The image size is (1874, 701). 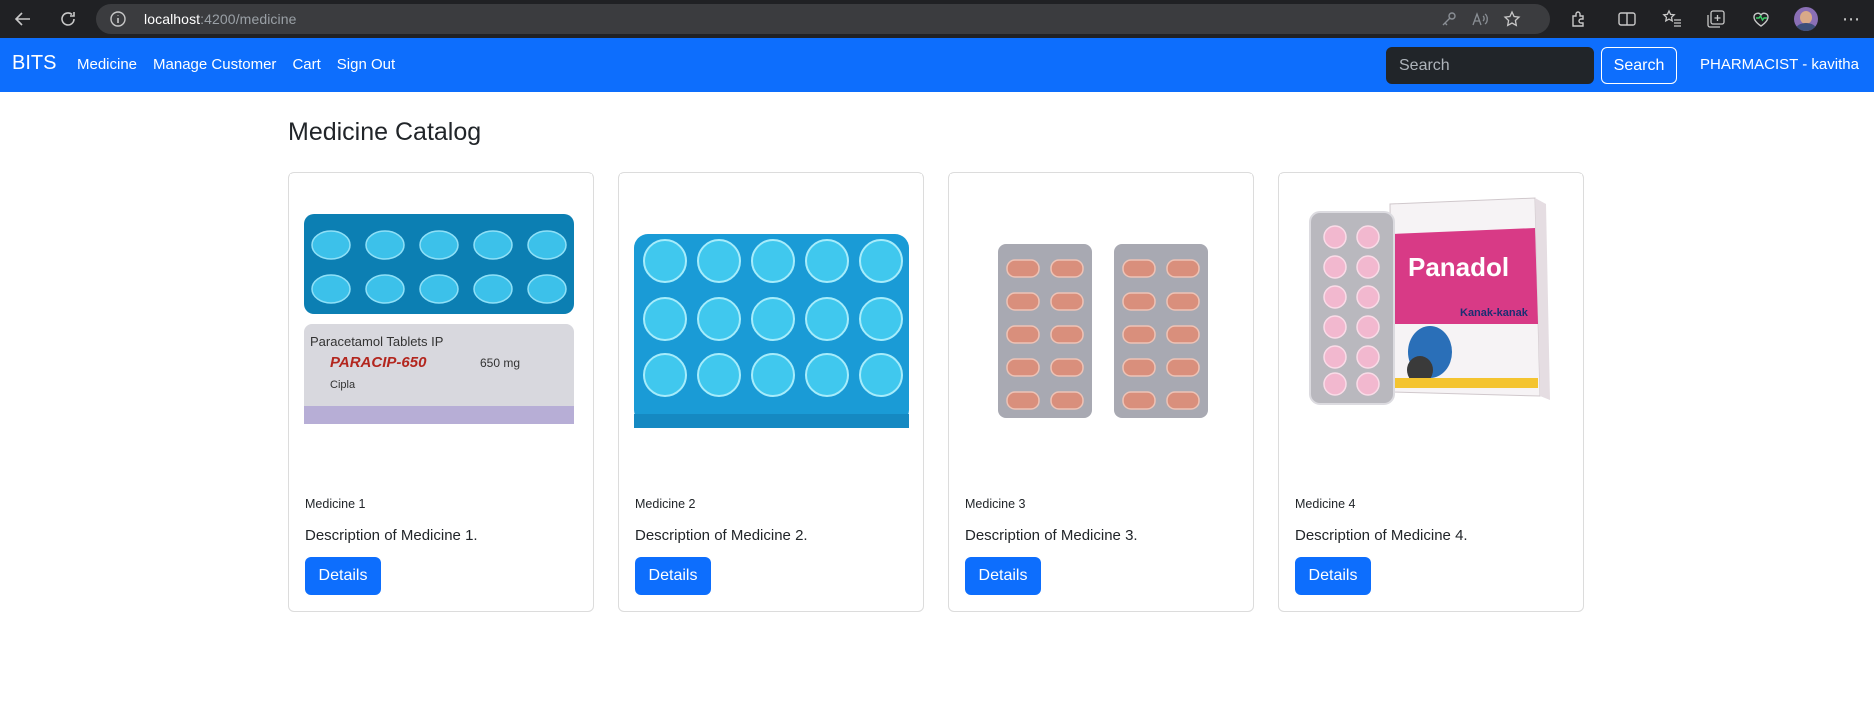 What do you see at coordinates (1761, 19) in the screenshot?
I see `browser-essentials-icon` at bounding box center [1761, 19].